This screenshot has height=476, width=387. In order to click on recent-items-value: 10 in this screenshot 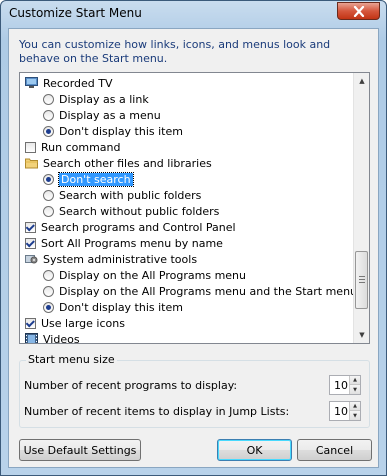, I will do `click(341, 411)`.